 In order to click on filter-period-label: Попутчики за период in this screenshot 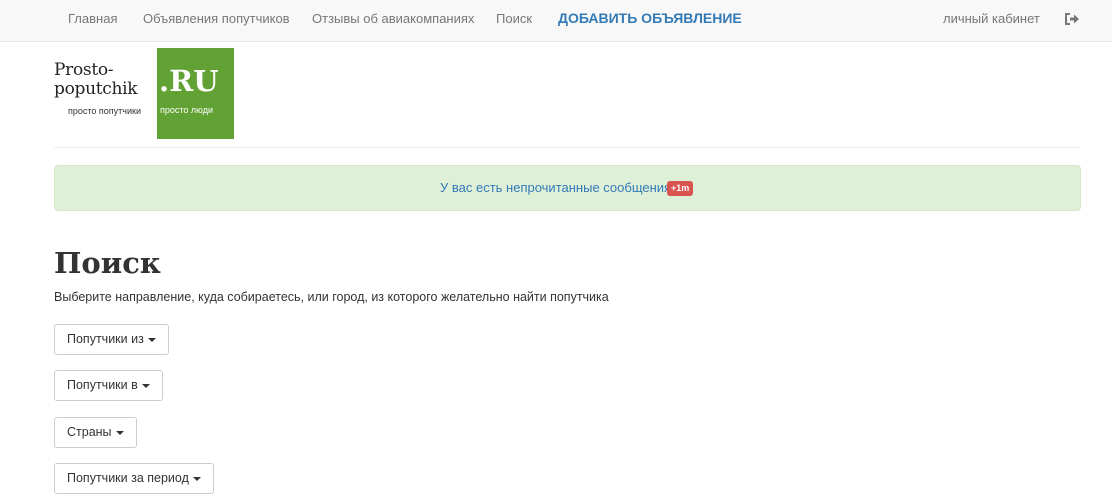, I will do `click(128, 478)`.